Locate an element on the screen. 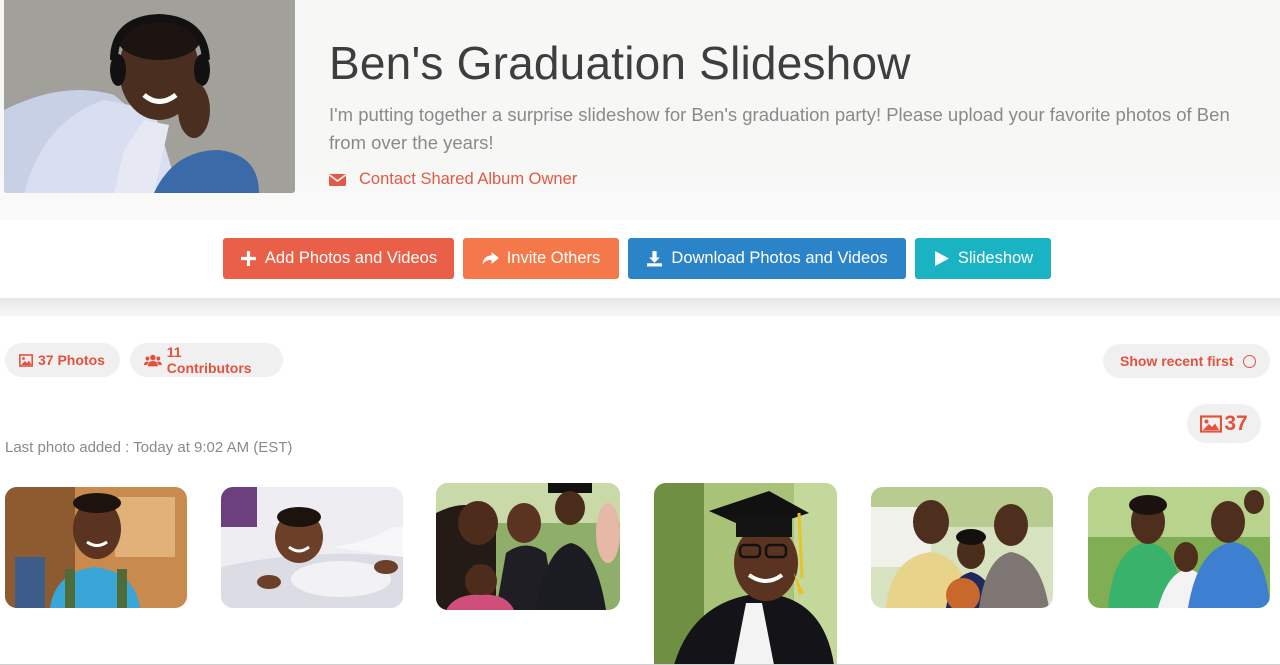 Image resolution: width=1280 pixels, height=665 pixels. photos-count-pill: 37 Photos is located at coordinates (62, 360).